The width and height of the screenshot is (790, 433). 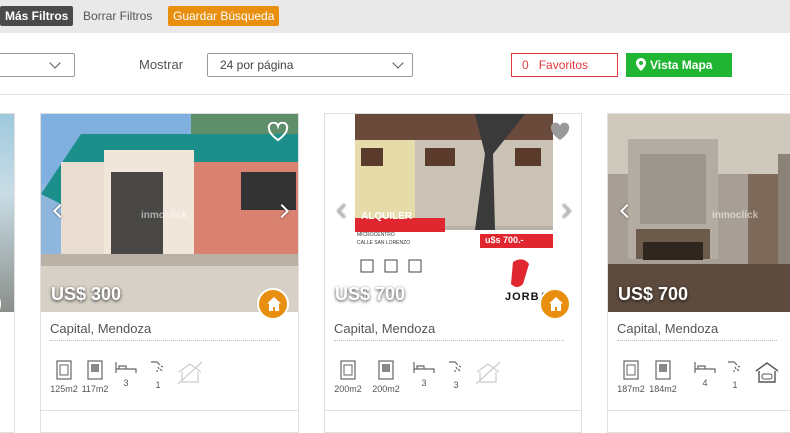 I want to click on listing-price: US$ 300, so click(x=86, y=294).